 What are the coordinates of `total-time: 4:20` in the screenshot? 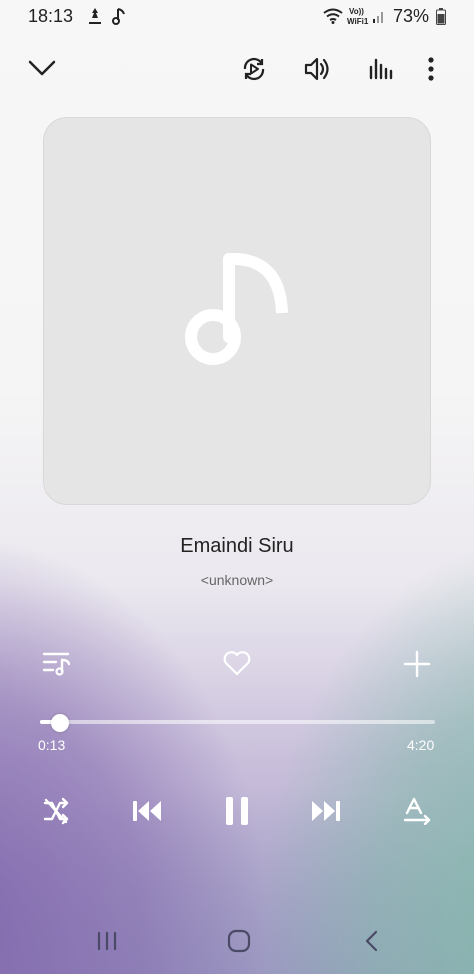 It's located at (421, 745).